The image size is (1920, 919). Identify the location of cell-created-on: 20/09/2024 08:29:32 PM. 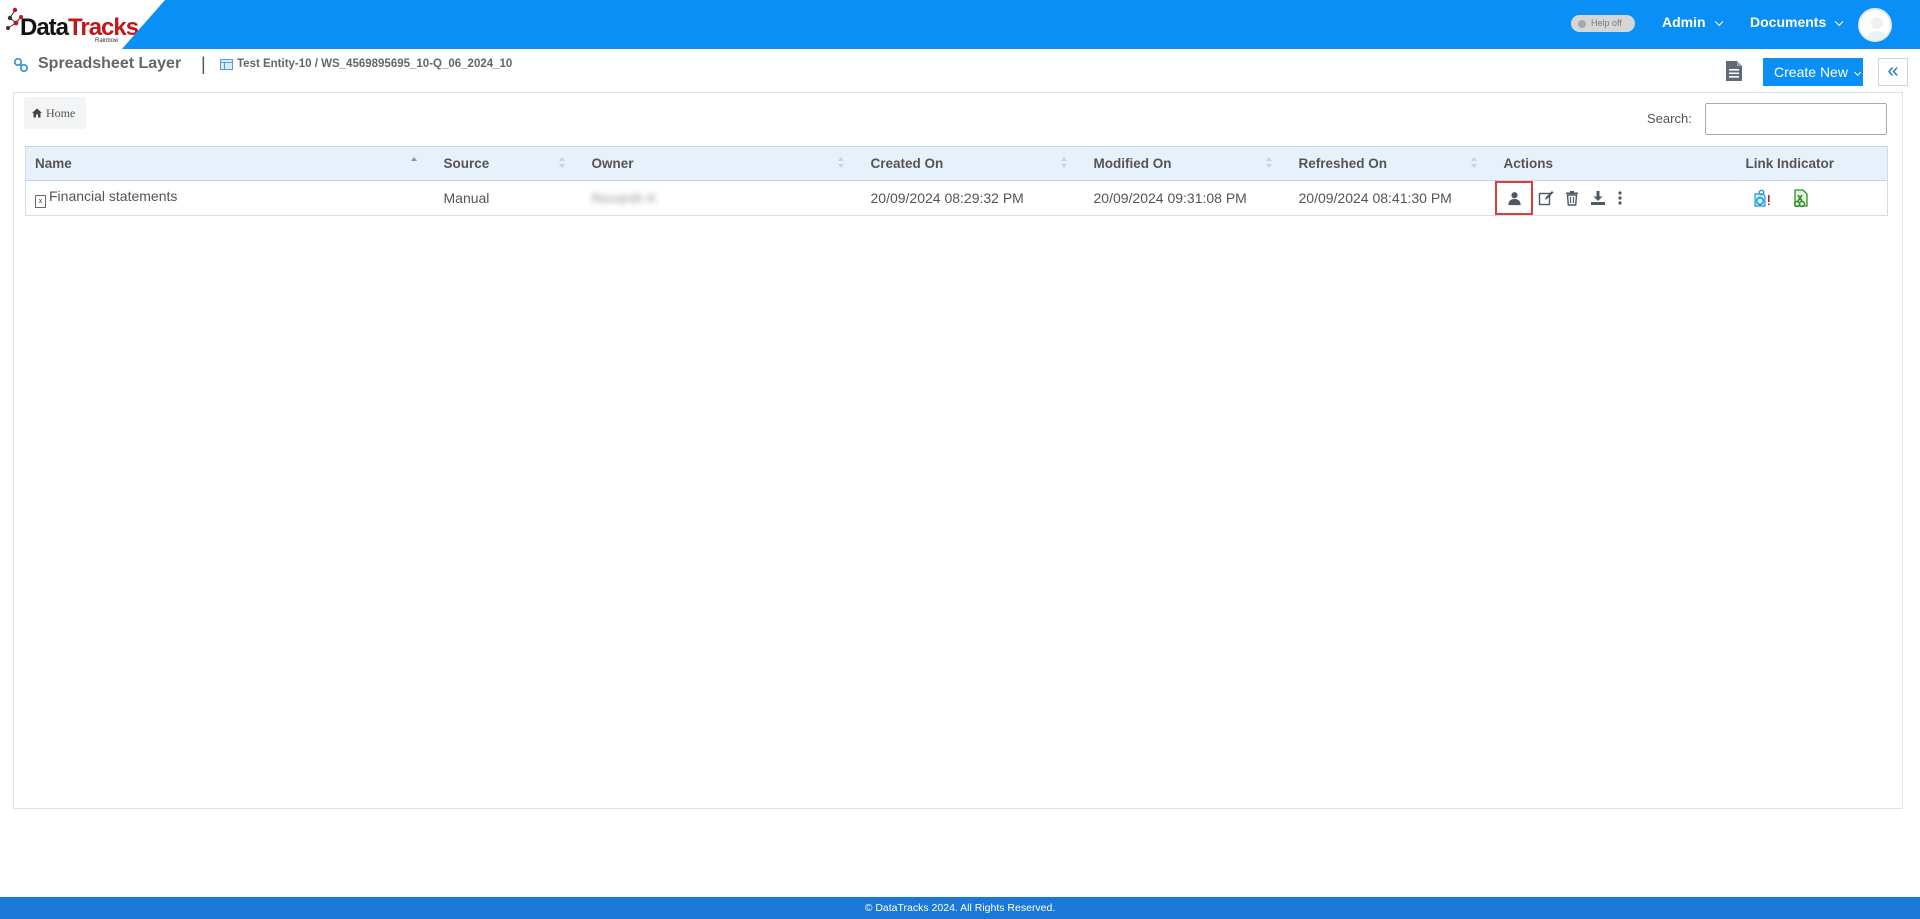
(973, 198).